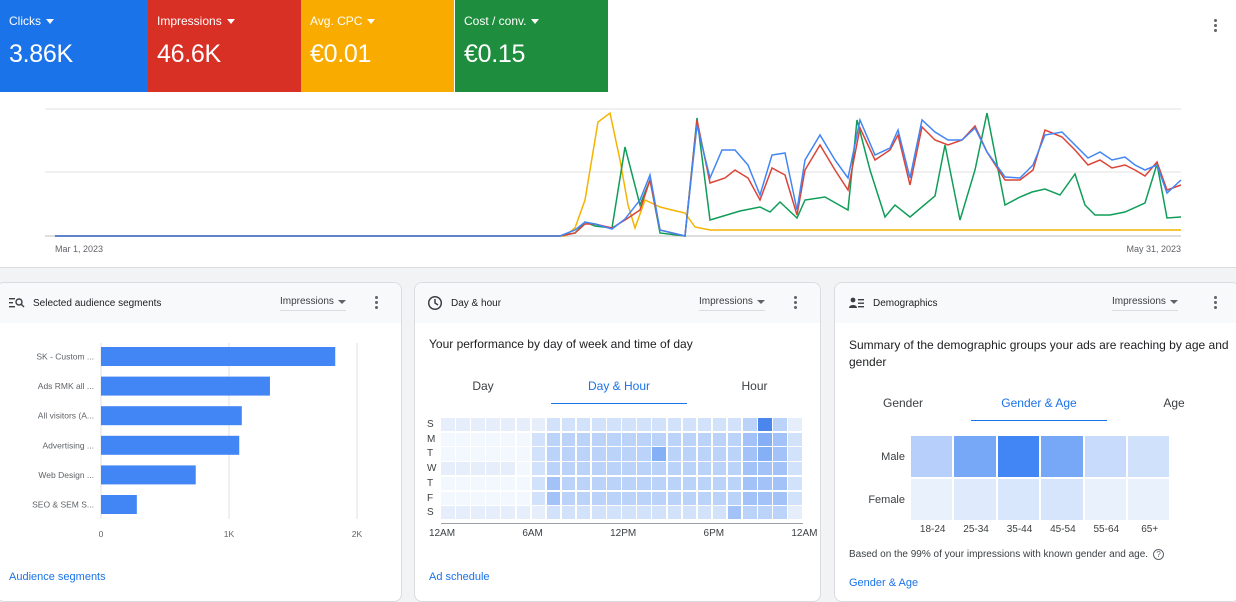 The height and width of the screenshot is (602, 1236). What do you see at coordinates (619, 391) in the screenshot?
I see `tab-day-and-hour: Day & Hour` at bounding box center [619, 391].